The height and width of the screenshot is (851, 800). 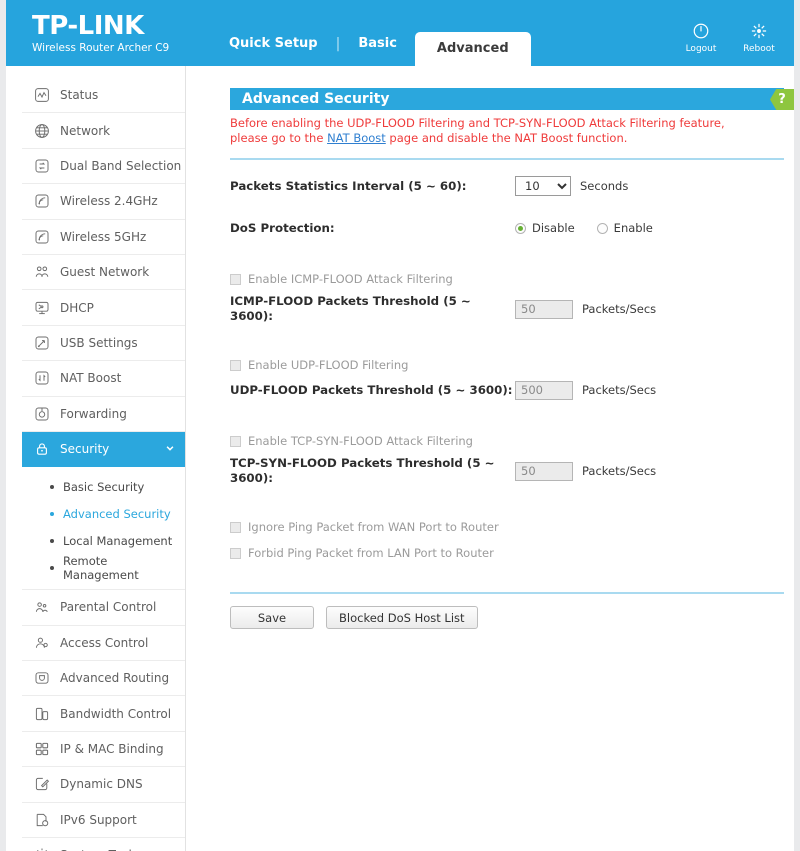 What do you see at coordinates (103, 750) in the screenshot?
I see `sidebar-item-ip-mac-binding: IP & MAC Binding` at bounding box center [103, 750].